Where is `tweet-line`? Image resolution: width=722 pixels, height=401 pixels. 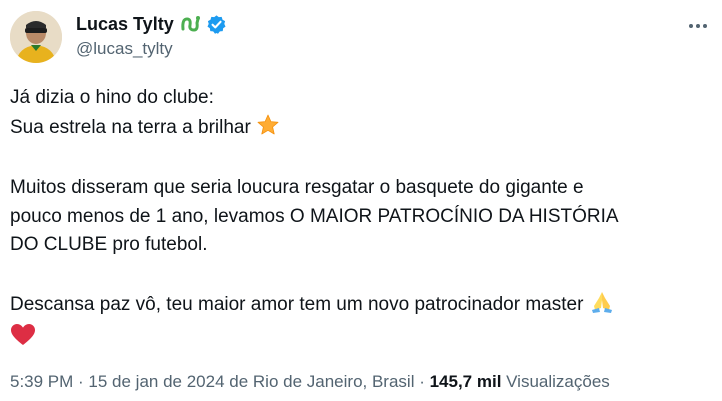 tweet-line is located at coordinates (360, 340).